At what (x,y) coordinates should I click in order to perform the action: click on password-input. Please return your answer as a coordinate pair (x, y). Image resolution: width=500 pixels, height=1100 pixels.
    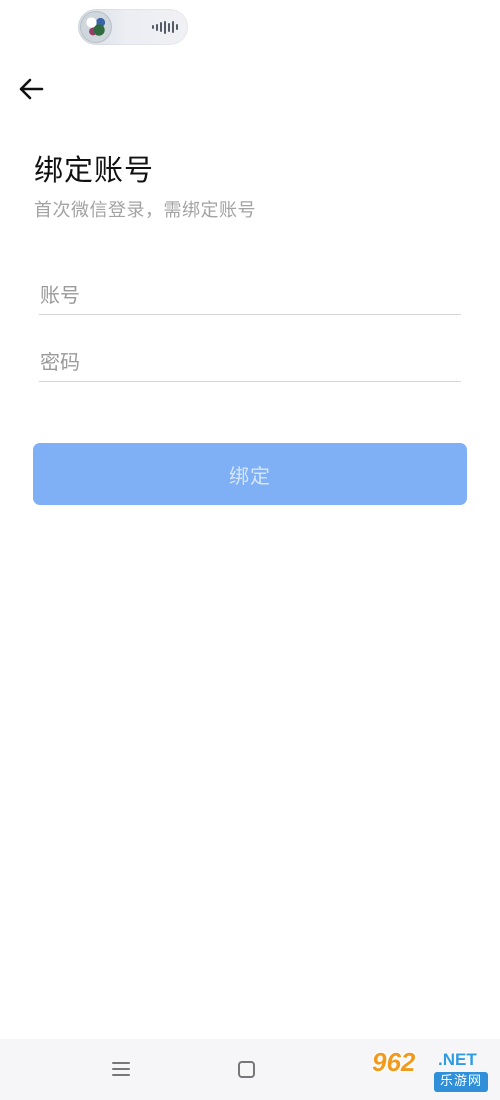
    Looking at the image, I should click on (250, 361).